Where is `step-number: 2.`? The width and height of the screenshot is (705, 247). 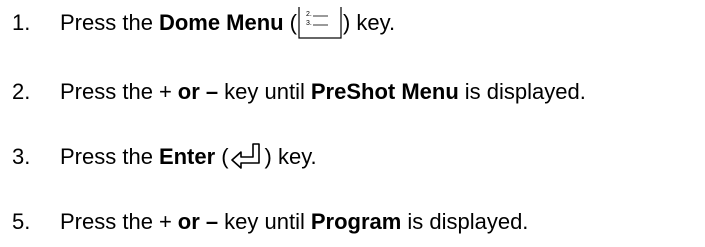 step-number: 2. is located at coordinates (21, 91).